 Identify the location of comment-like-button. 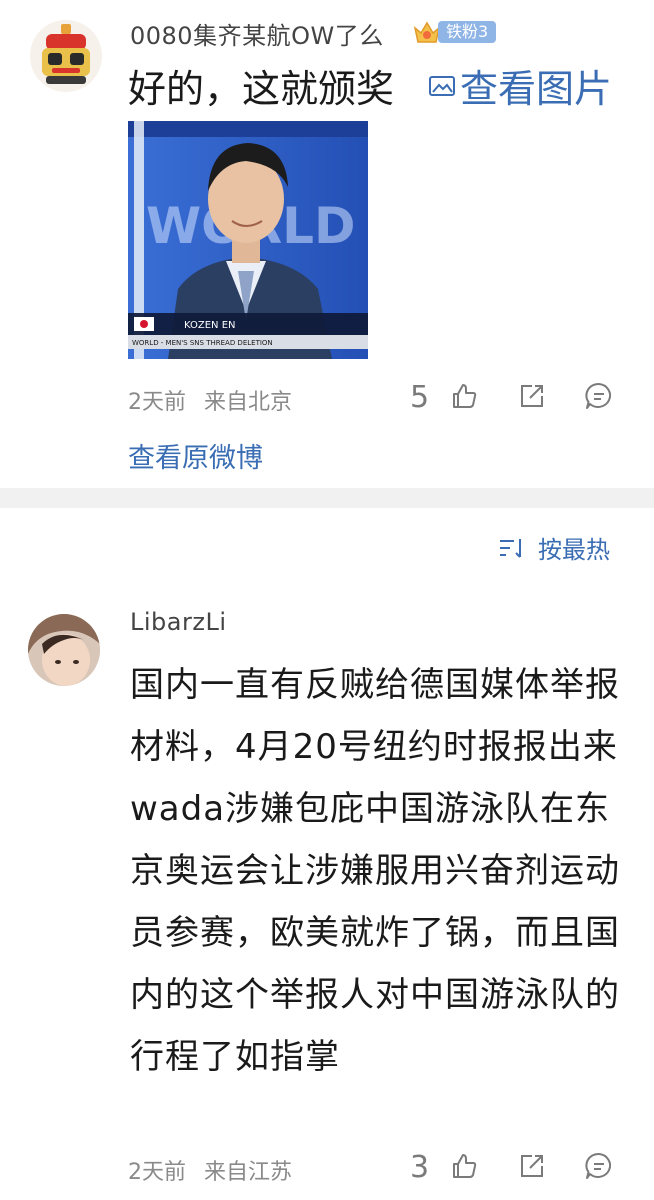
(464, 1168).